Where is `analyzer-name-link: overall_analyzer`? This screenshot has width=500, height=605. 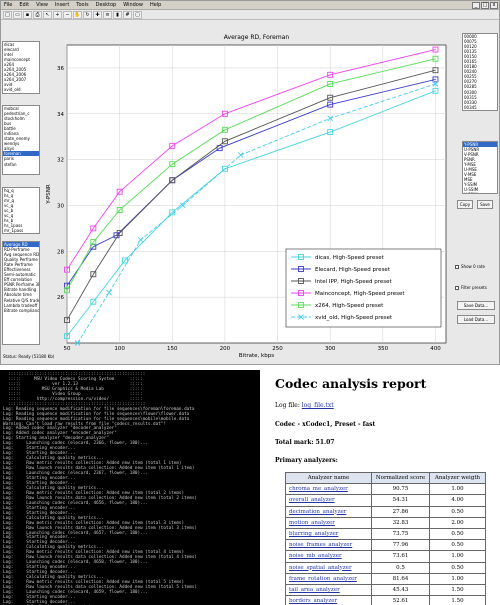 analyzer-name-link: overall_analyzer is located at coordinates (328, 500).